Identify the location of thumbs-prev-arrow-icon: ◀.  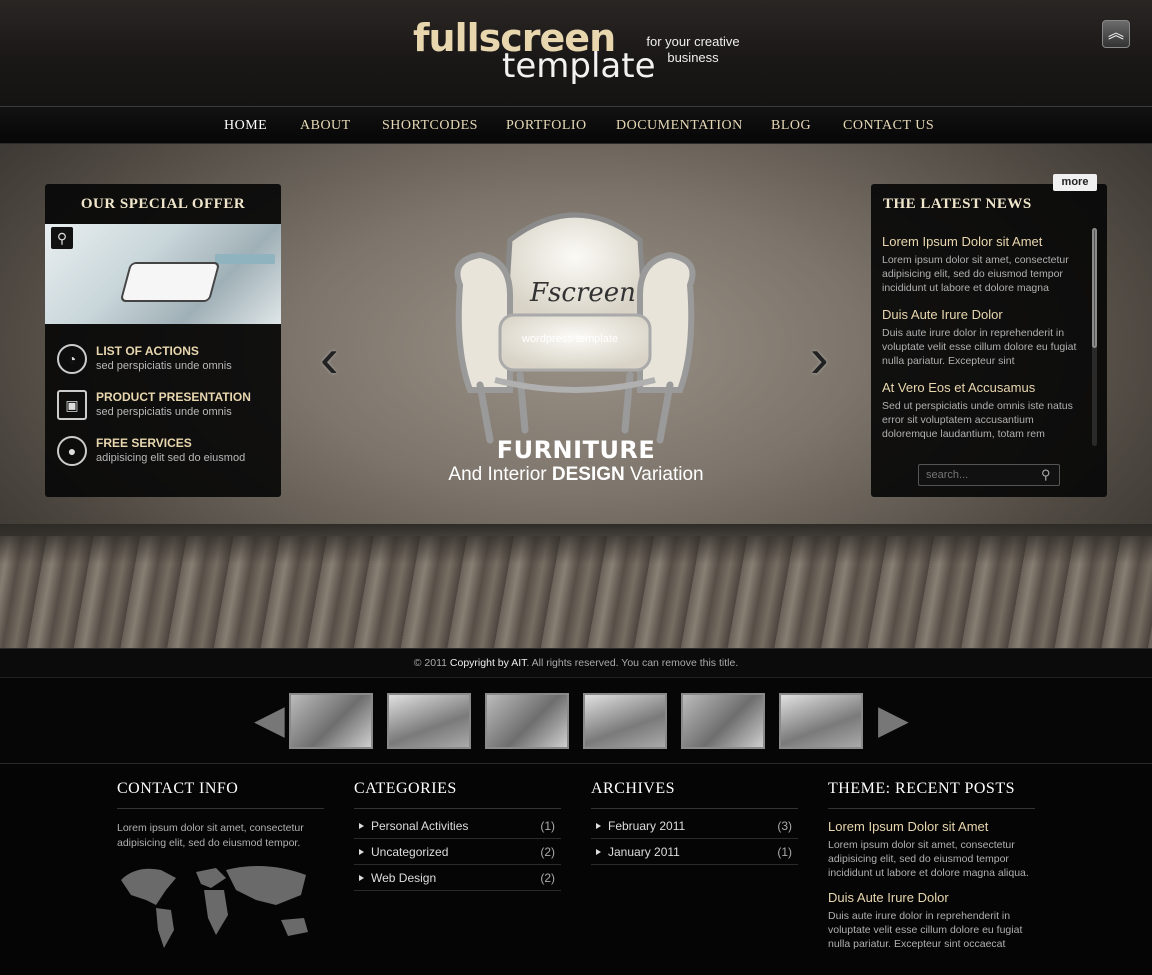
(269, 720).